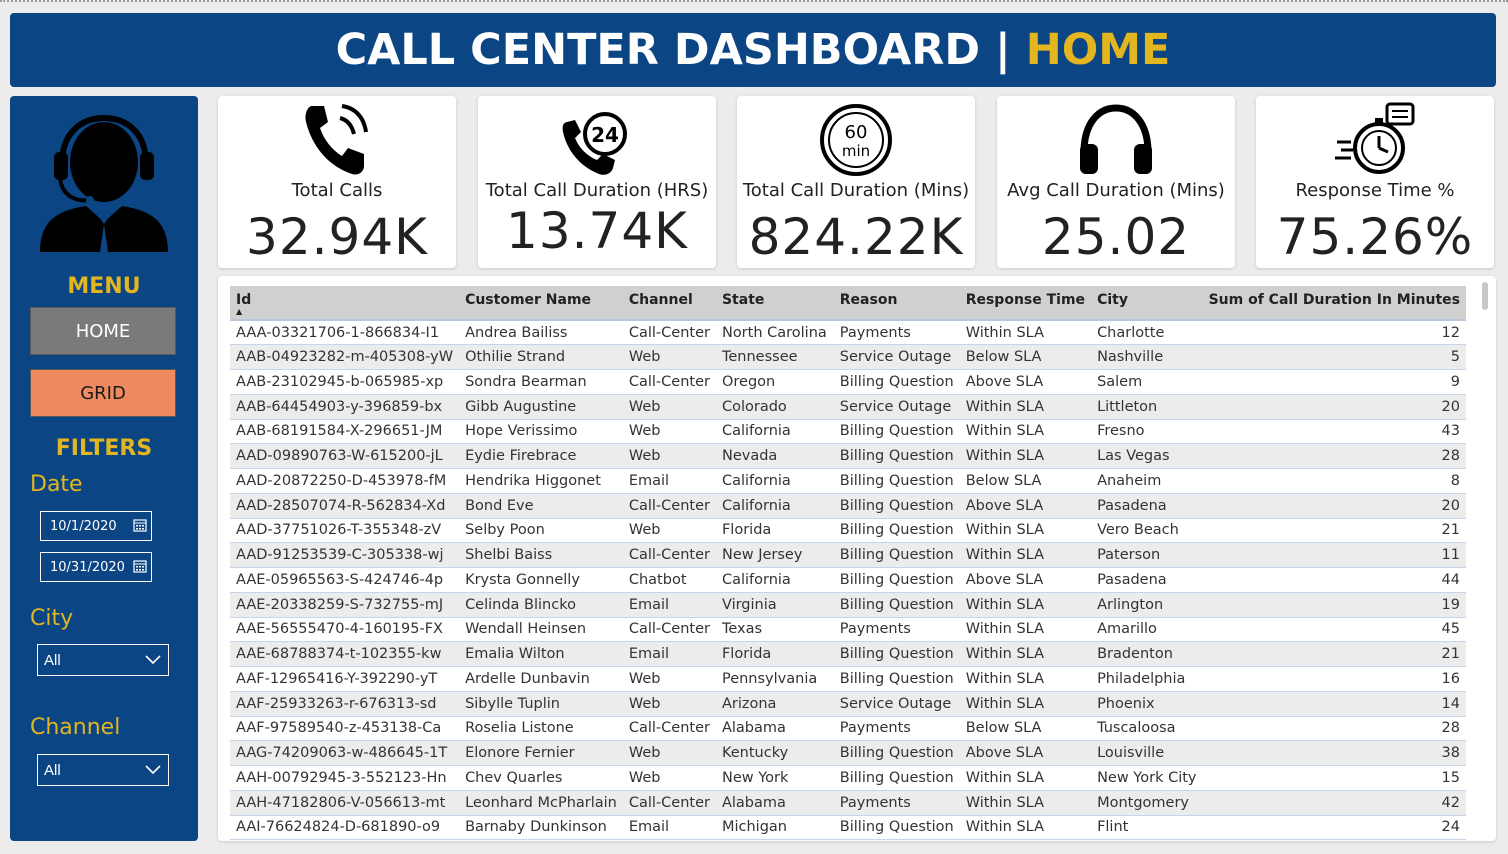  Describe the element at coordinates (56, 484) in the screenshot. I see `date-filter-label: Date` at that location.